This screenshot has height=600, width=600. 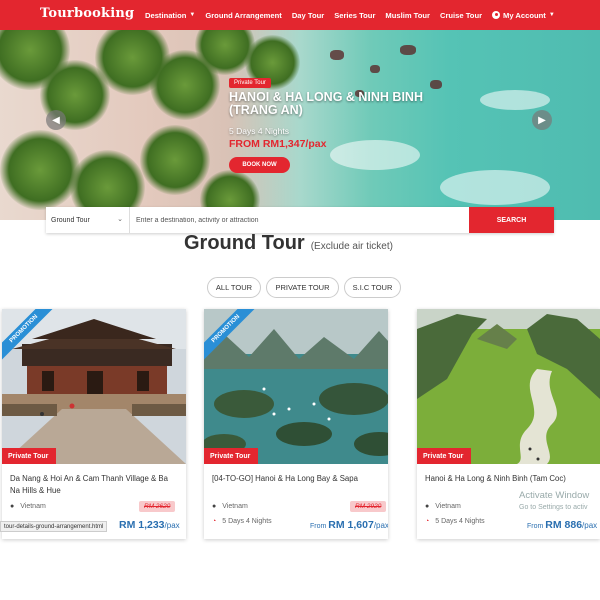 I want to click on search-input, so click(x=299, y=220).